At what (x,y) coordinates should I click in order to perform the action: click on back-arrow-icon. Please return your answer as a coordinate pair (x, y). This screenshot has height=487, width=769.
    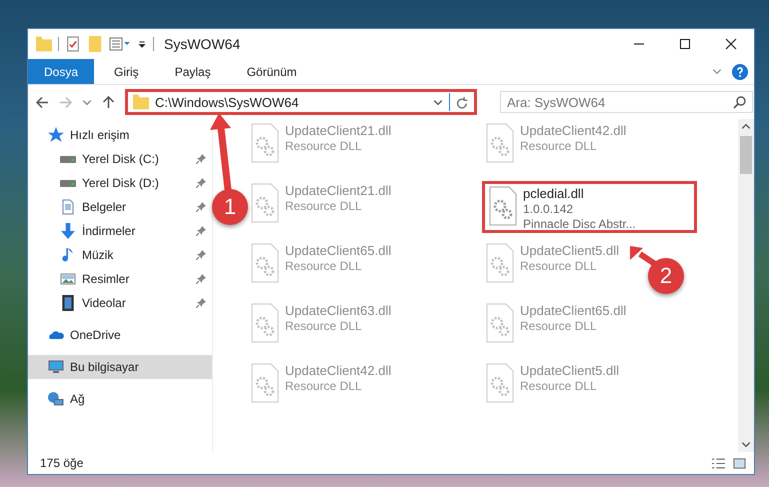
    Looking at the image, I should click on (42, 102).